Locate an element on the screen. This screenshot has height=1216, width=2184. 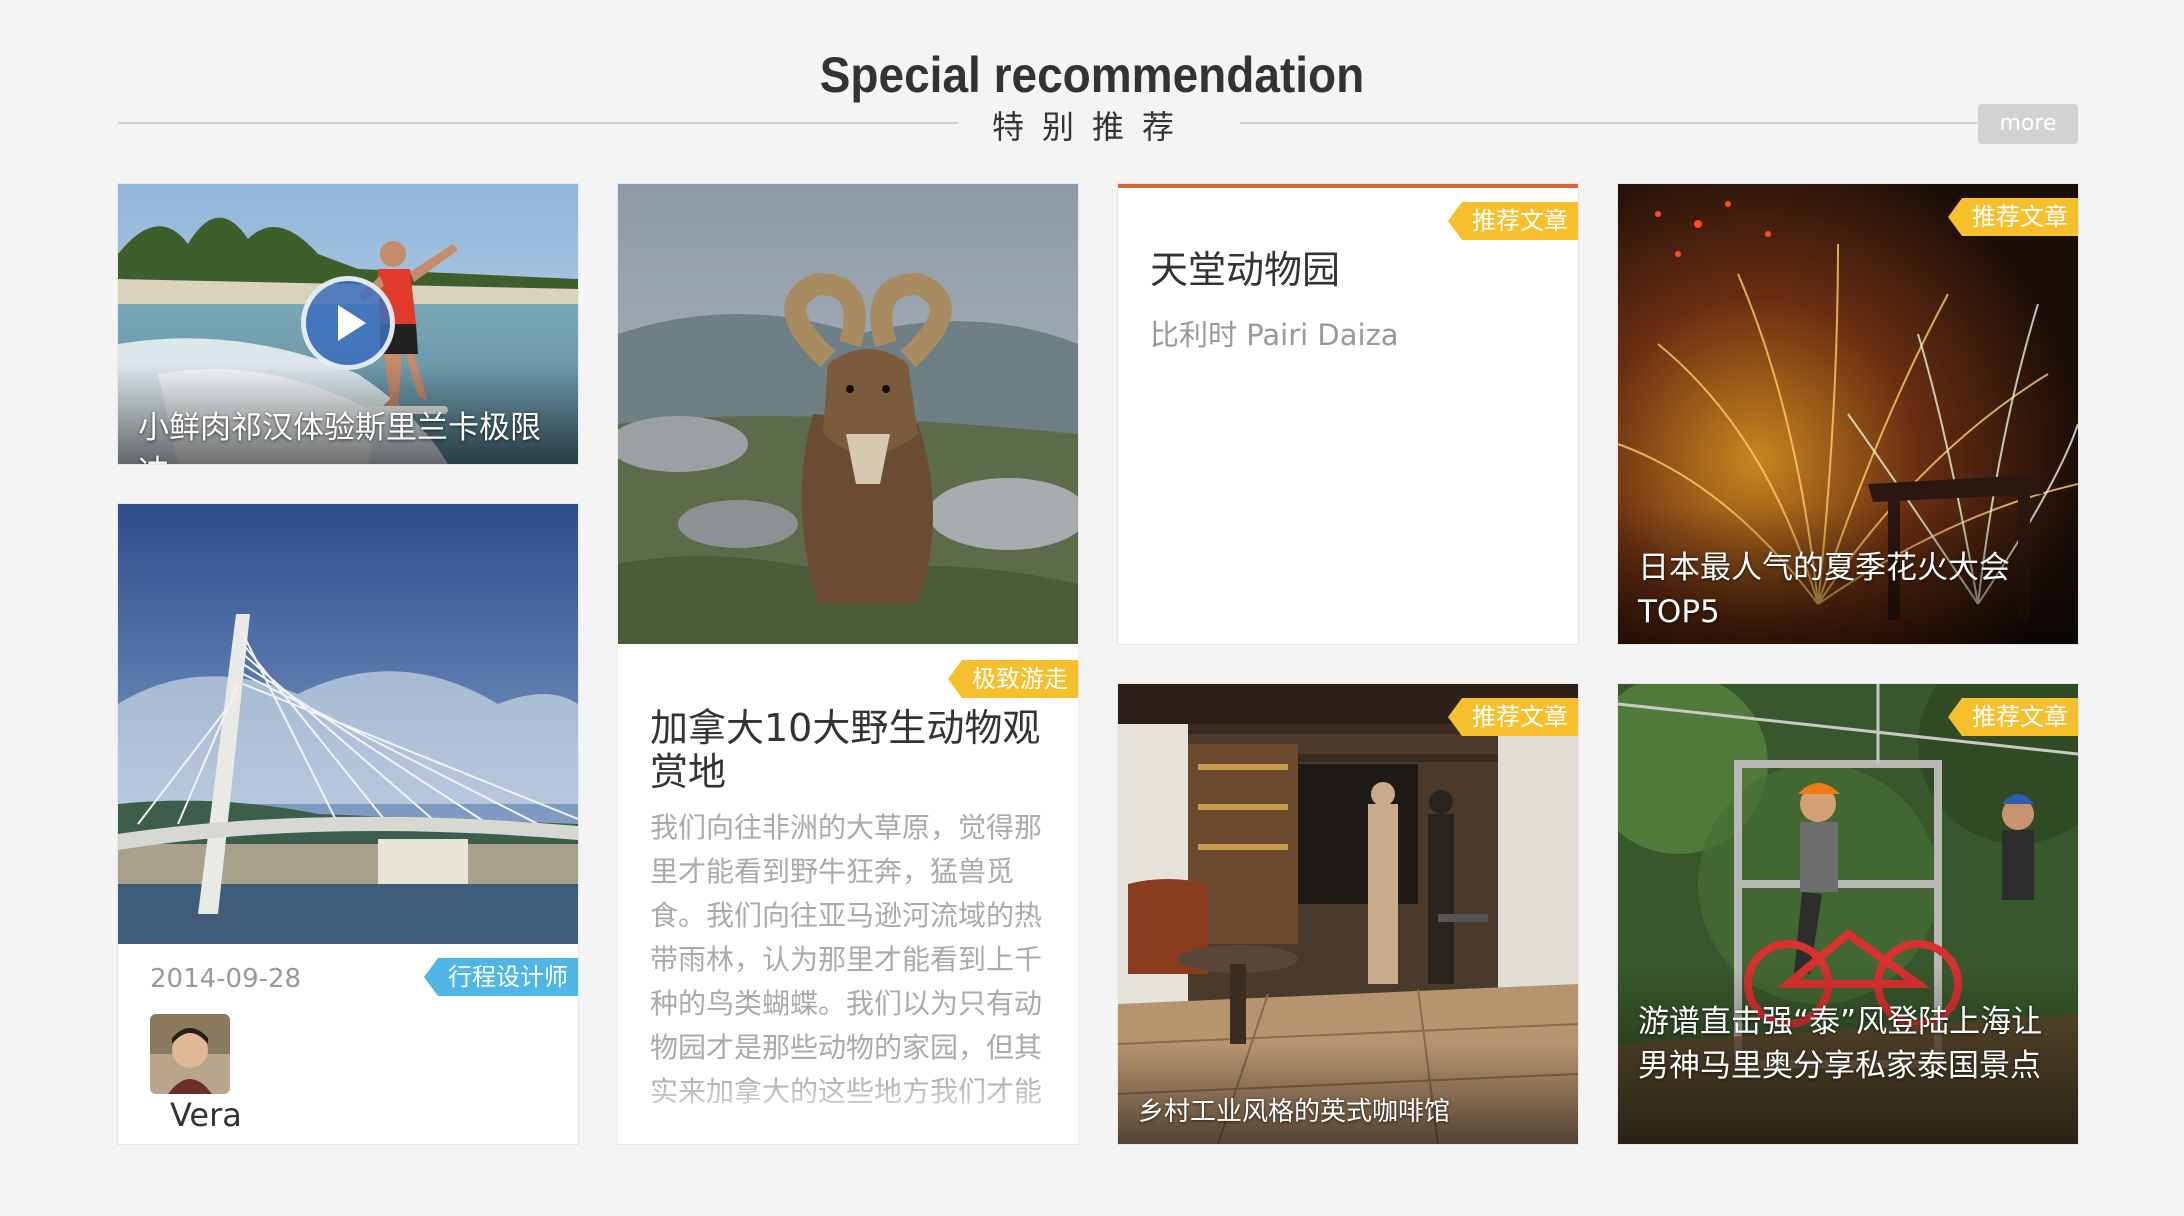
fireworks-caption: 日本最人气的夏季花火大会TOP5 is located at coordinates (1824, 590).